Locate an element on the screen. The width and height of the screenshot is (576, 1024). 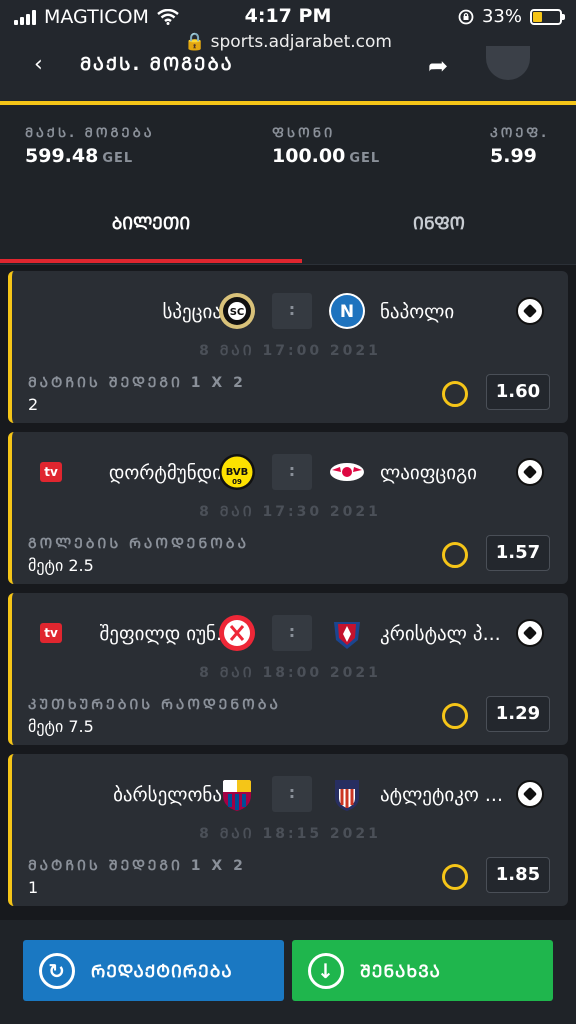
tab-bar: ᲑᲘᲚᲔᲗᲘ ᲘᲜᲤᲝ is located at coordinates (288, 225).